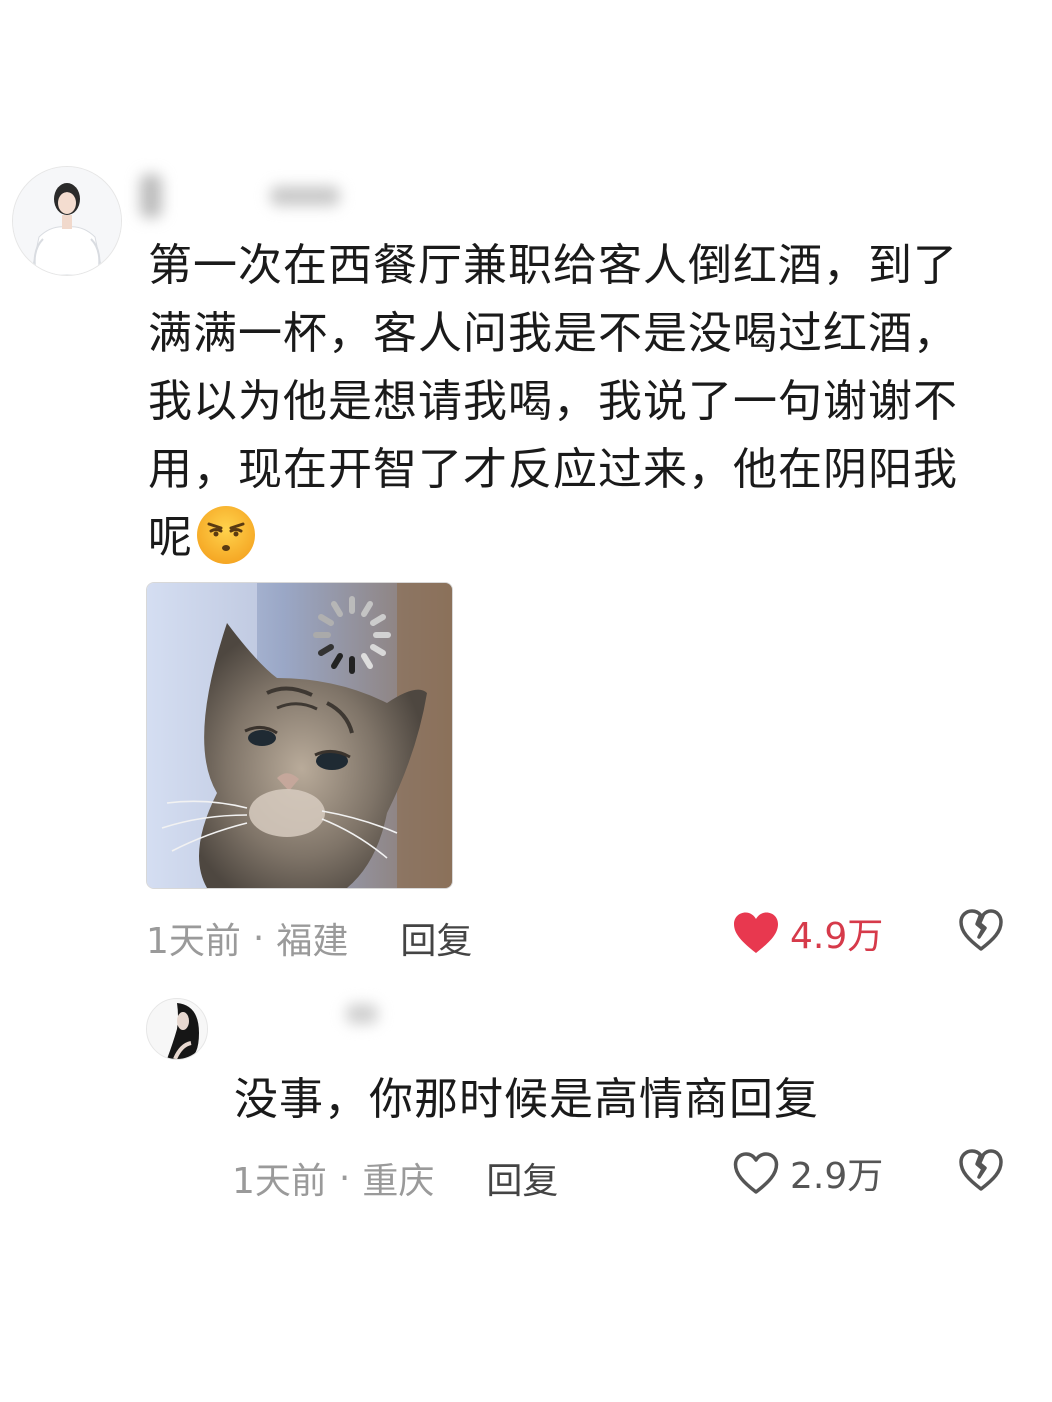  I want to click on like-button: 4.9万, so click(807, 933).